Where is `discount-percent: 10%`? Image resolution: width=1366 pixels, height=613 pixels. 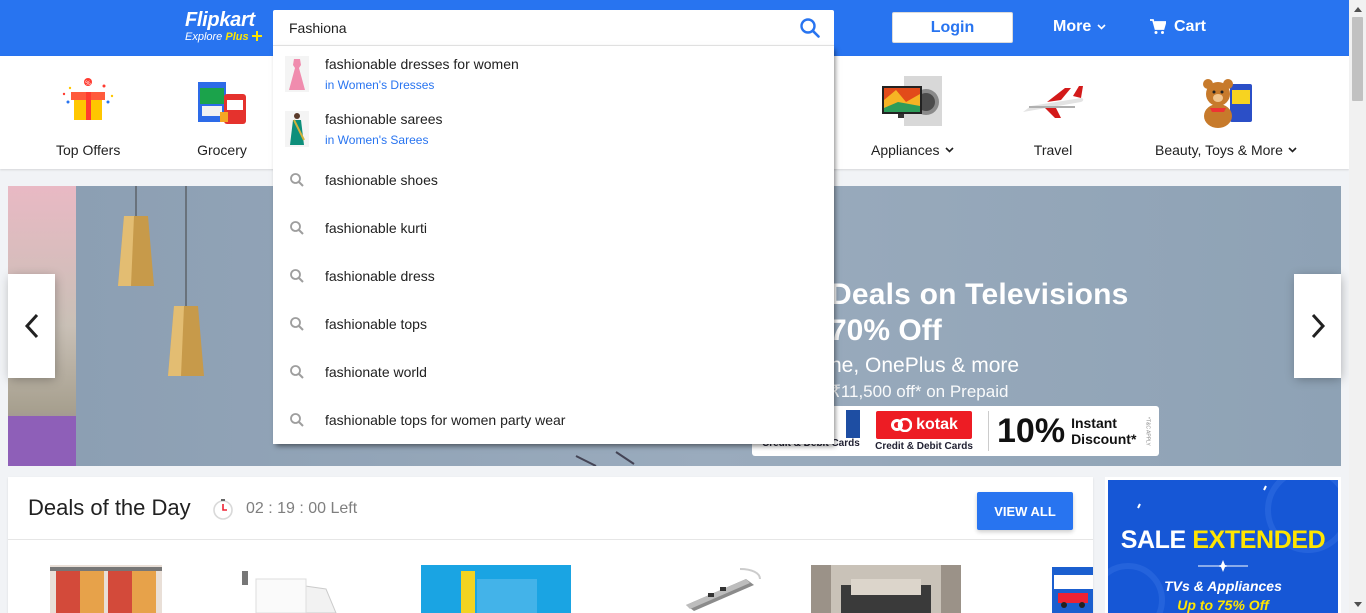 discount-percent: 10% is located at coordinates (1031, 430).